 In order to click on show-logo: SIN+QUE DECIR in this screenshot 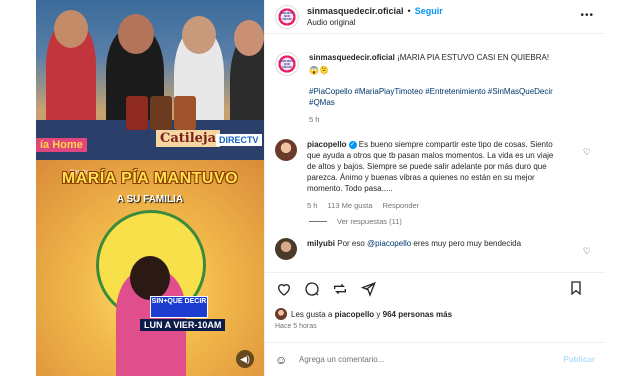, I will do `click(179, 307)`.